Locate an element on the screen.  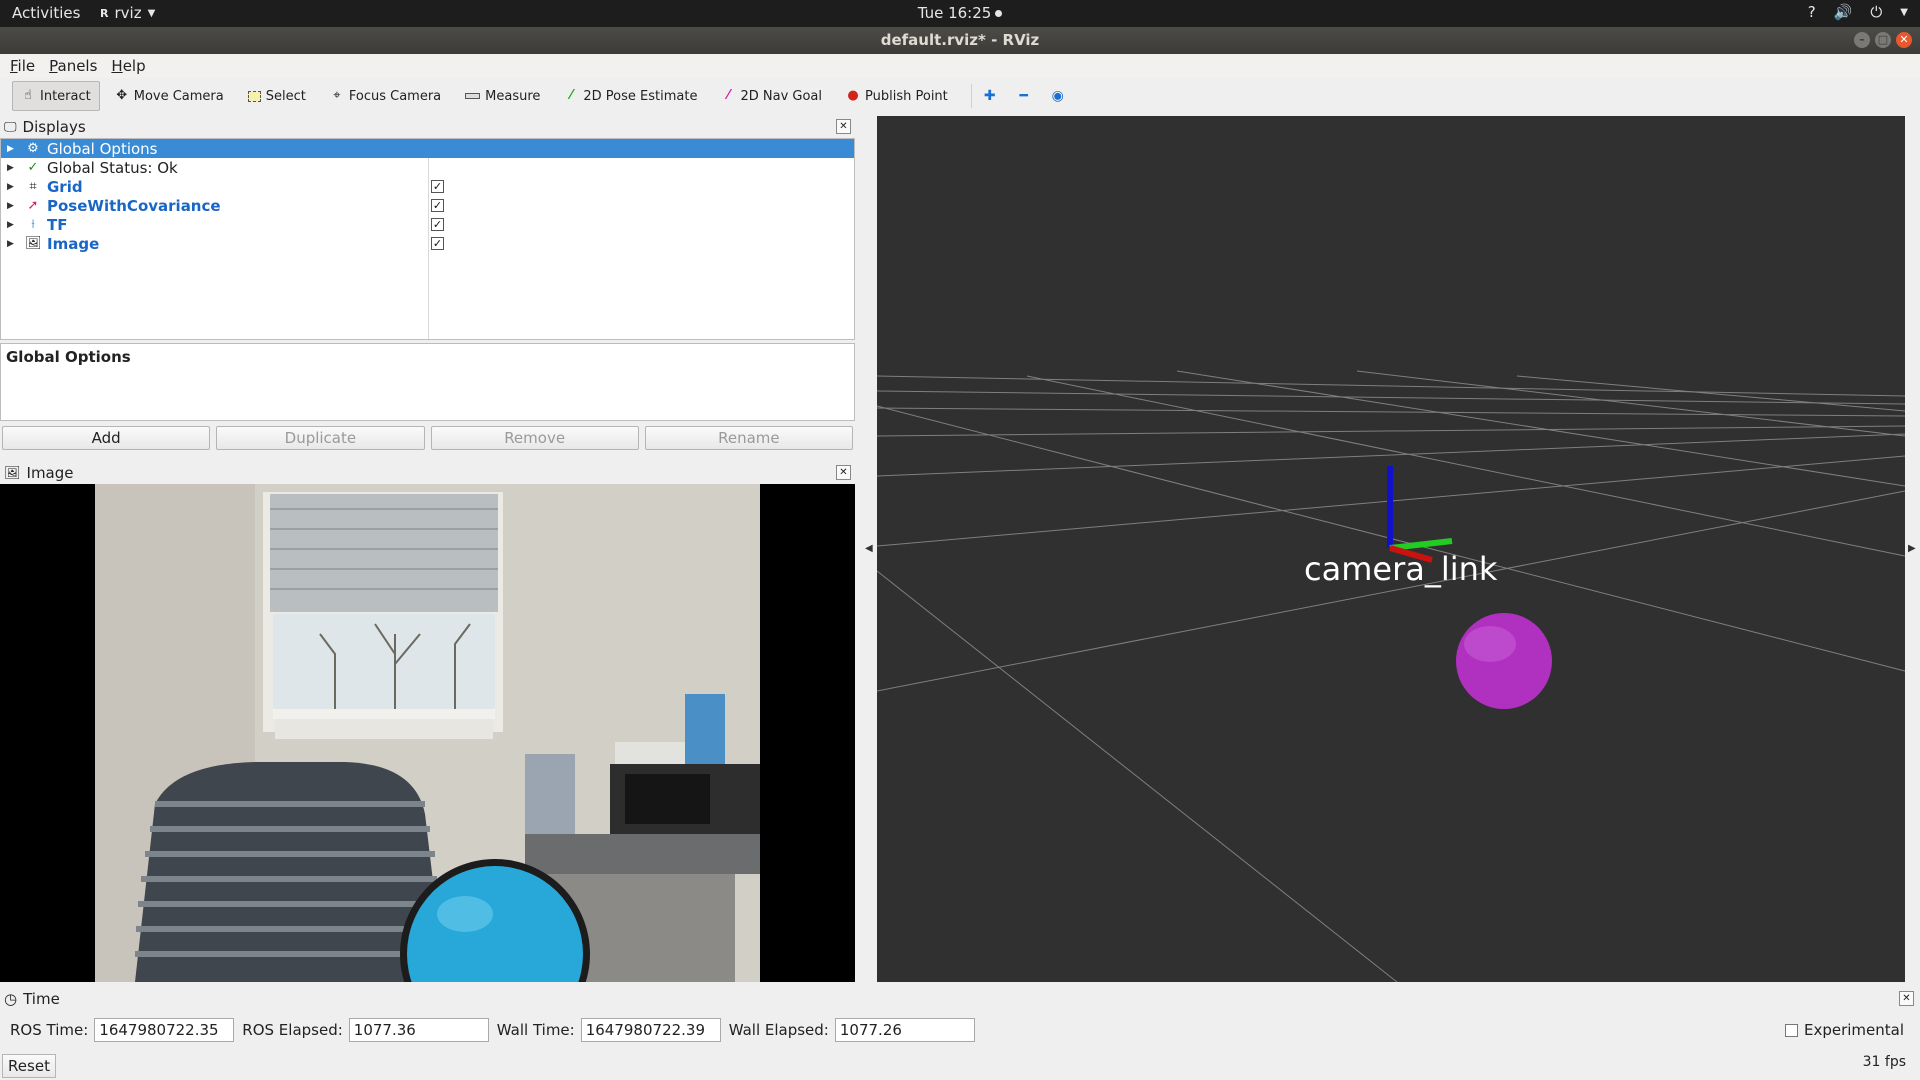
ros-time-label: ROS Time: is located at coordinates (49, 1030).